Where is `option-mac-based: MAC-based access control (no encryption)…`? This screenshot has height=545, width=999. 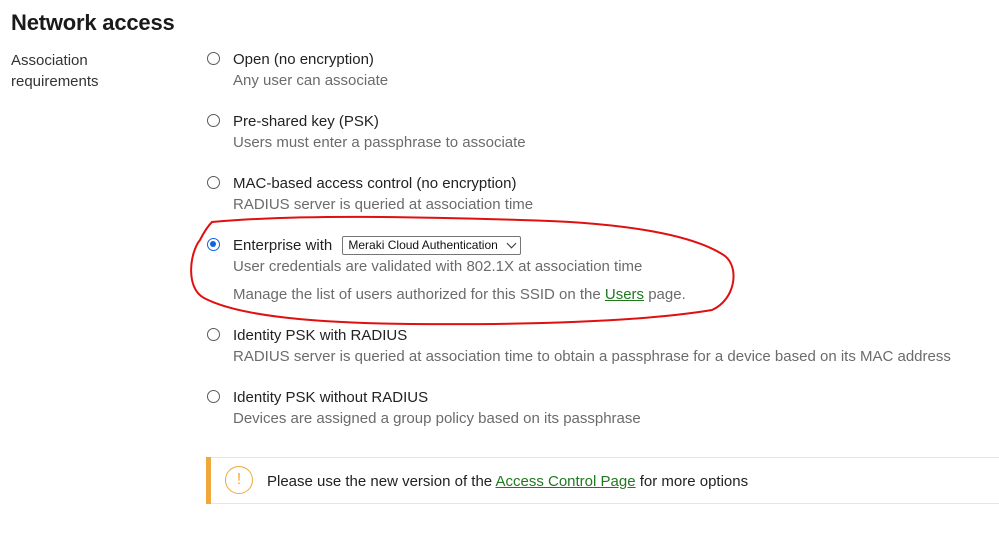
option-mac-based: MAC-based access control (no encryption)… is located at coordinates (601, 205).